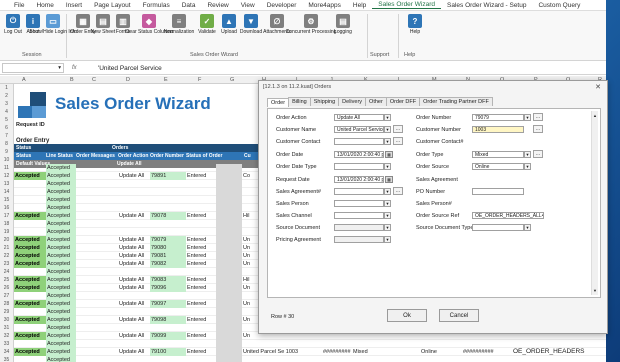 This screenshot has height=362, width=620. I want to click on tab-other: Other, so click(376, 101).